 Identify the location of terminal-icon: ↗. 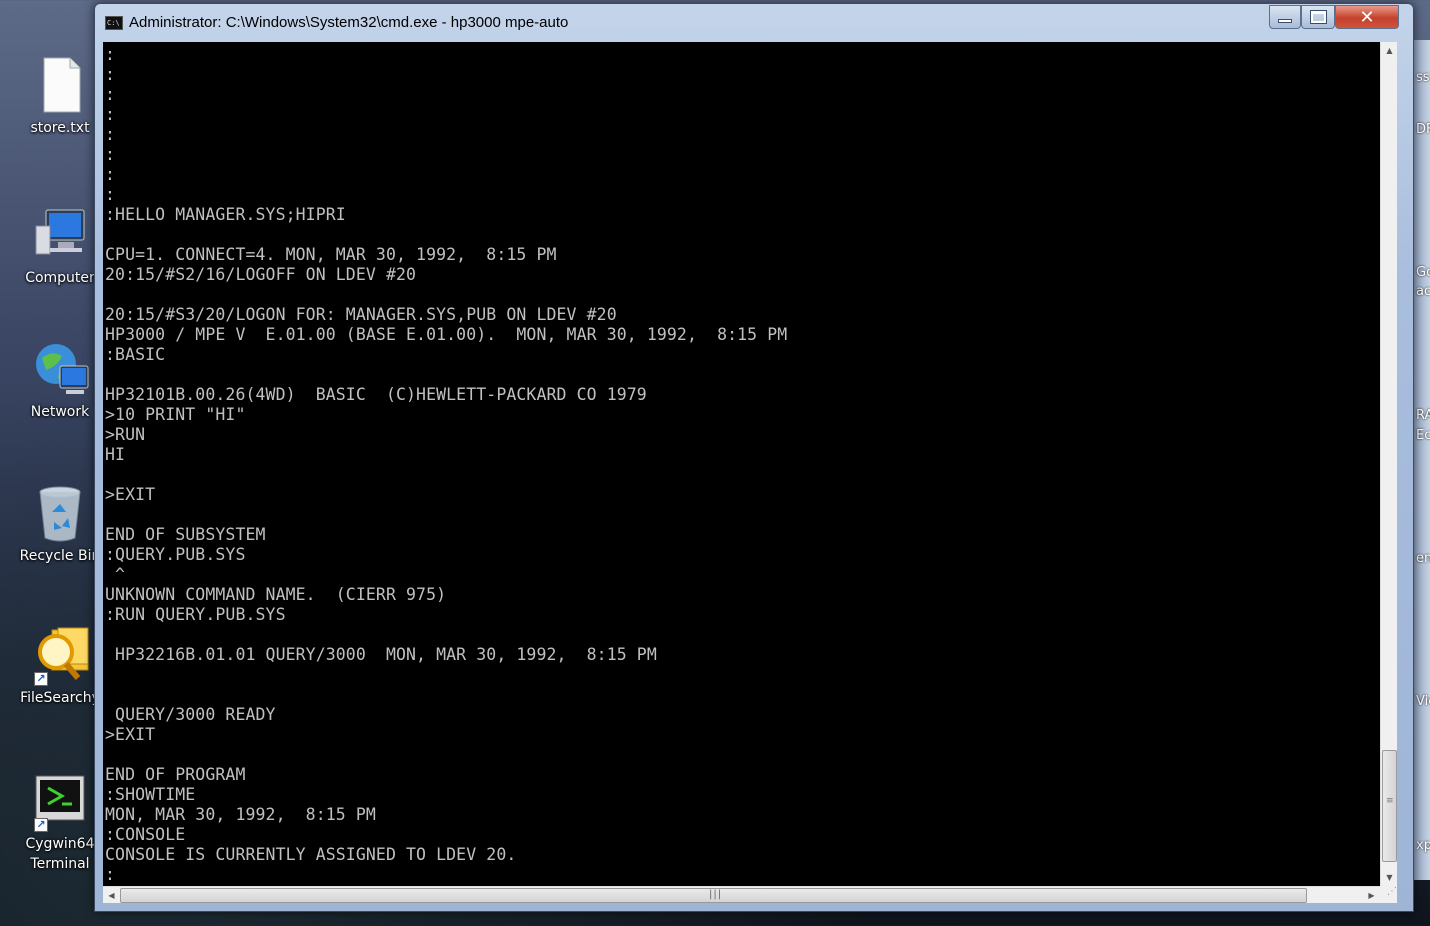
(60, 802).